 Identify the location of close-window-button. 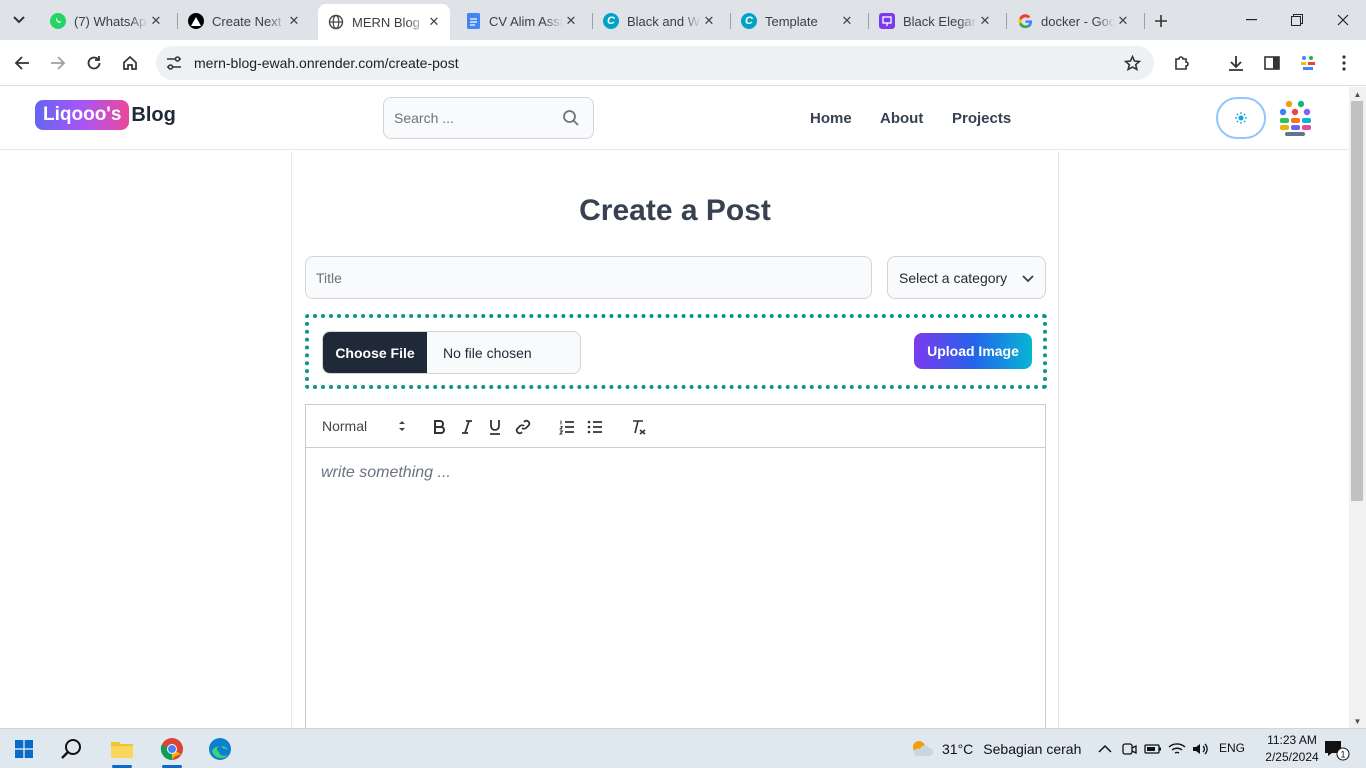
(1343, 20).